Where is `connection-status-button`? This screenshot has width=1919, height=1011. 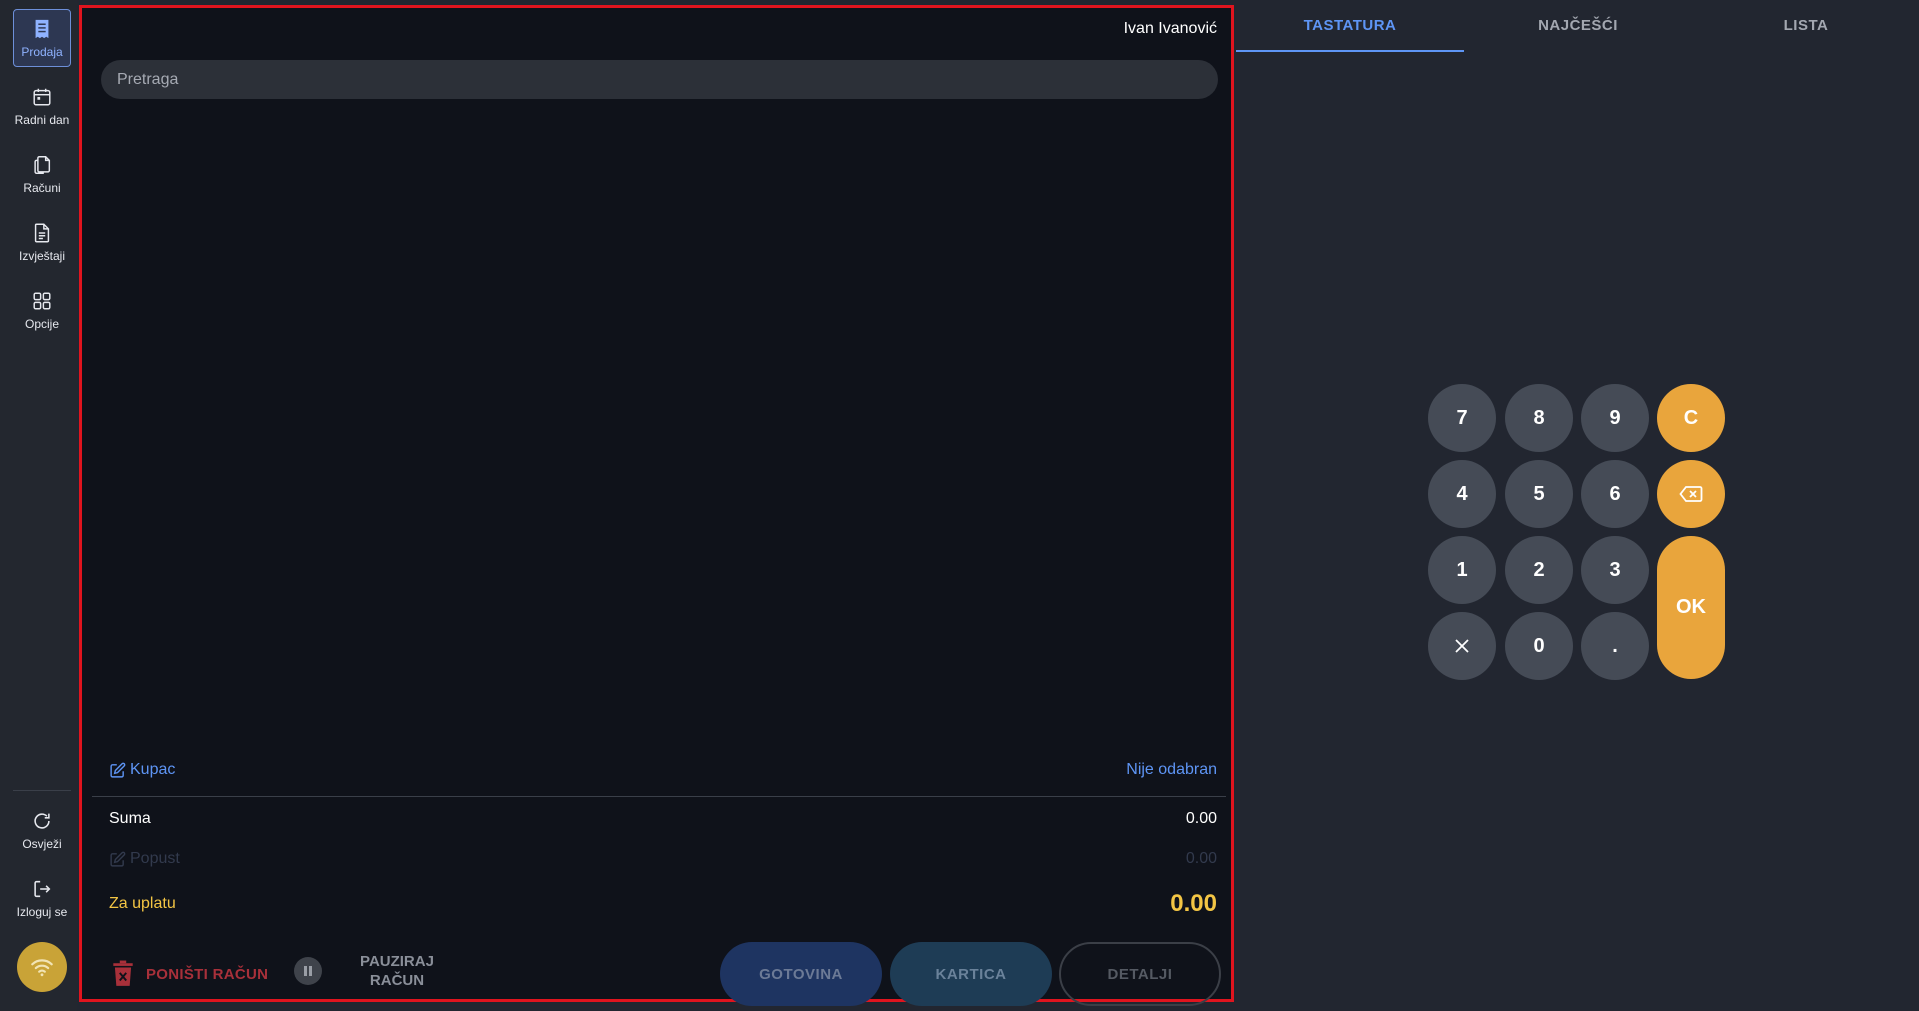
connection-status-button is located at coordinates (42, 967).